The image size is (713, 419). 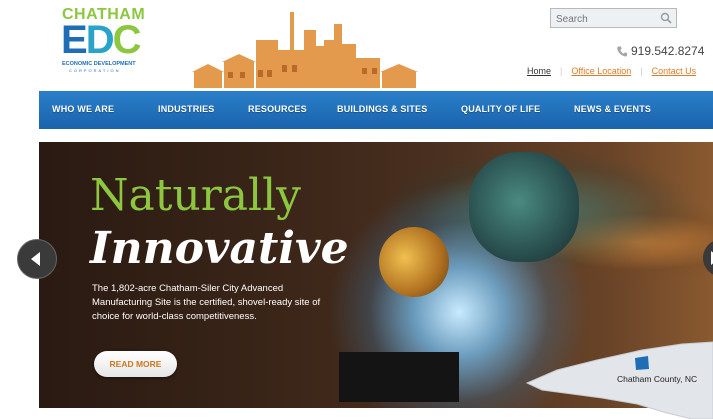 I want to click on logo-edc-mark: EDC, so click(x=101, y=40).